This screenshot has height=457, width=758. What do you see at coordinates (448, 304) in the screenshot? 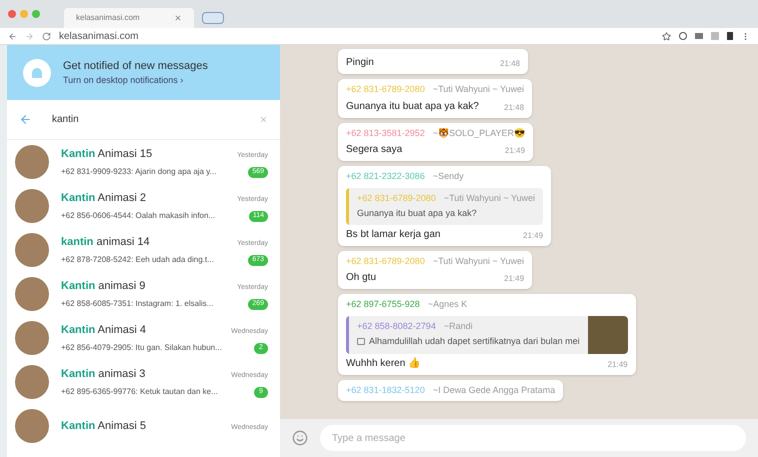
I see `sender-name: ~Agnes K` at bounding box center [448, 304].